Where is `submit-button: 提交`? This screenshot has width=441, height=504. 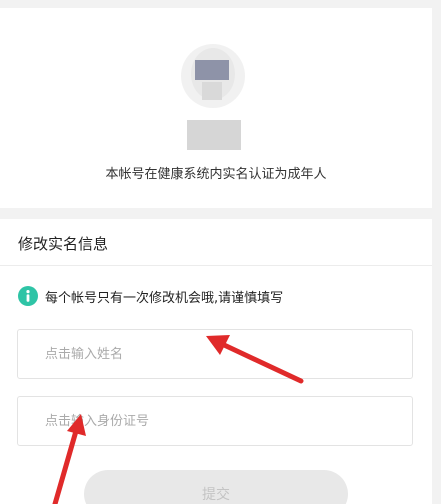 submit-button: 提交 is located at coordinates (216, 487).